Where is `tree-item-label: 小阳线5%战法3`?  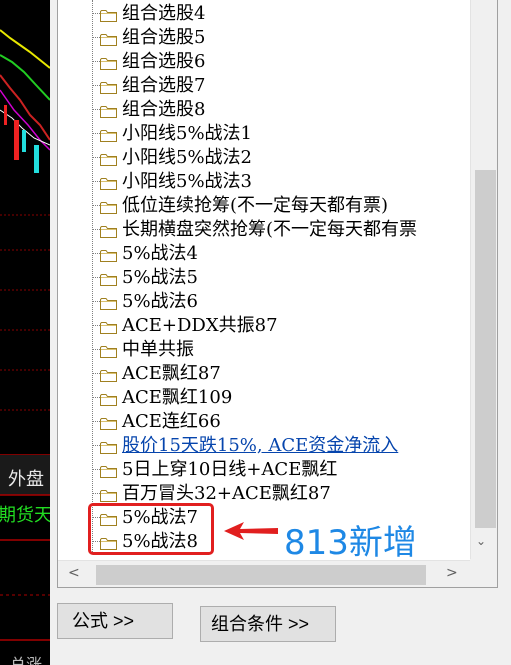 tree-item-label: 小阳线5%战法3 is located at coordinates (187, 181).